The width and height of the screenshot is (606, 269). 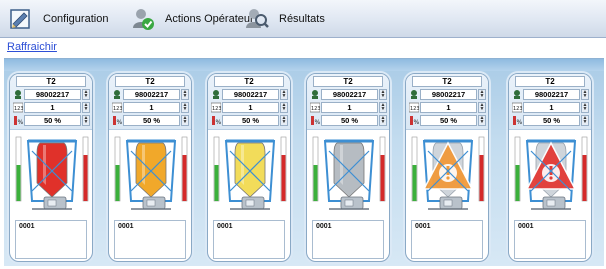 What do you see at coordinates (209, 19) in the screenshot?
I see `tab-actions-operateur-label: Actions Opérateur` at bounding box center [209, 19].